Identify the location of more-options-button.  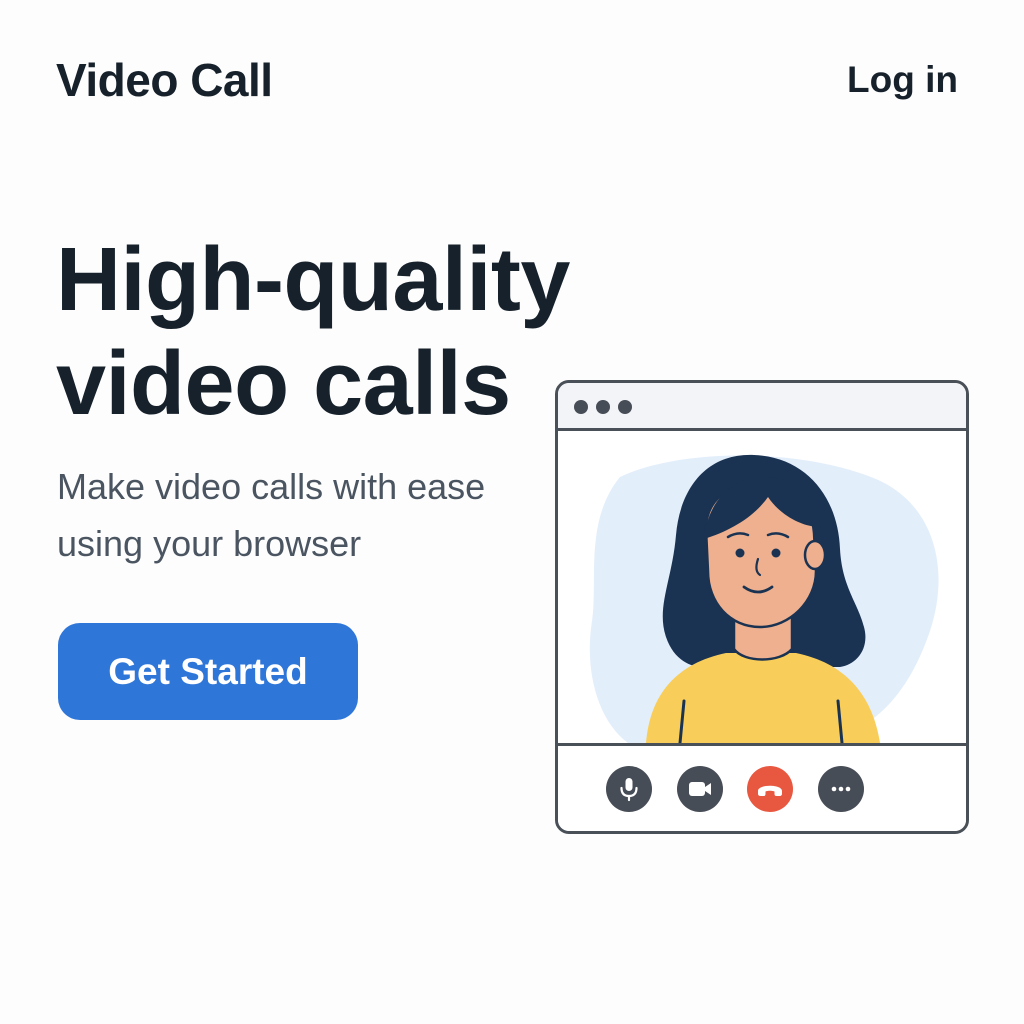
(841, 789).